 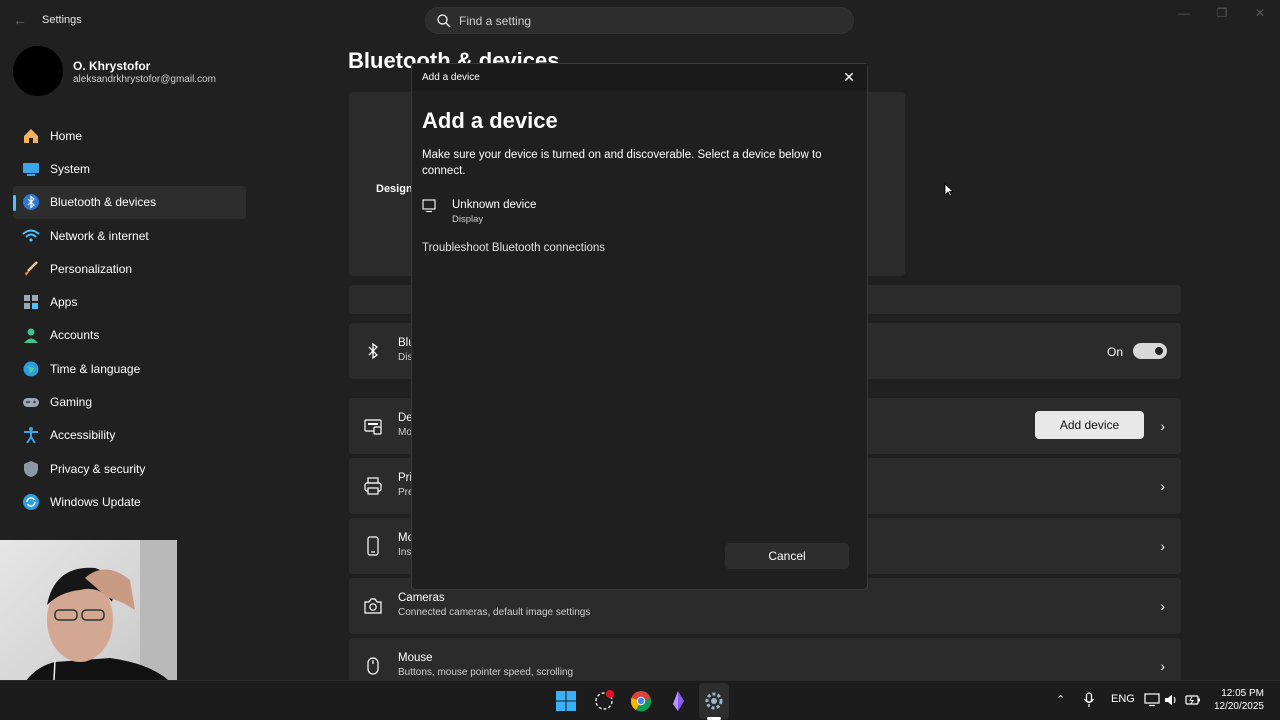 What do you see at coordinates (1193, 700) in the screenshot?
I see `battery-icon` at bounding box center [1193, 700].